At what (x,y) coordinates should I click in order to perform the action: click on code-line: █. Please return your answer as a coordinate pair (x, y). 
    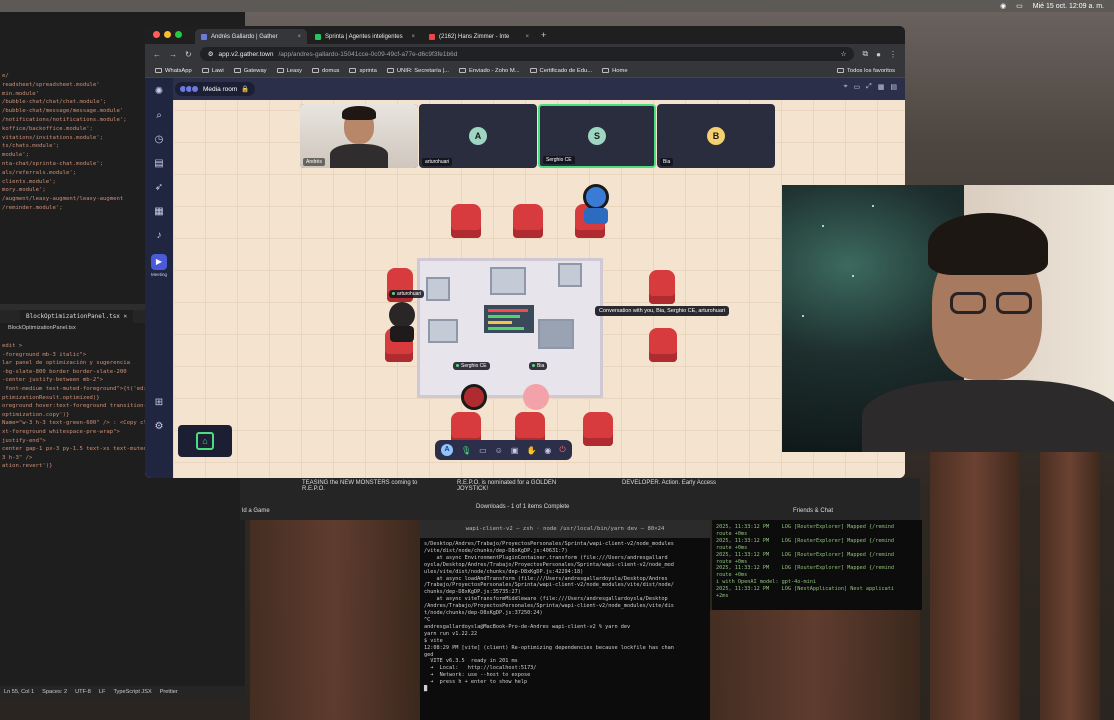
    Looking at the image, I should click on (426, 689).